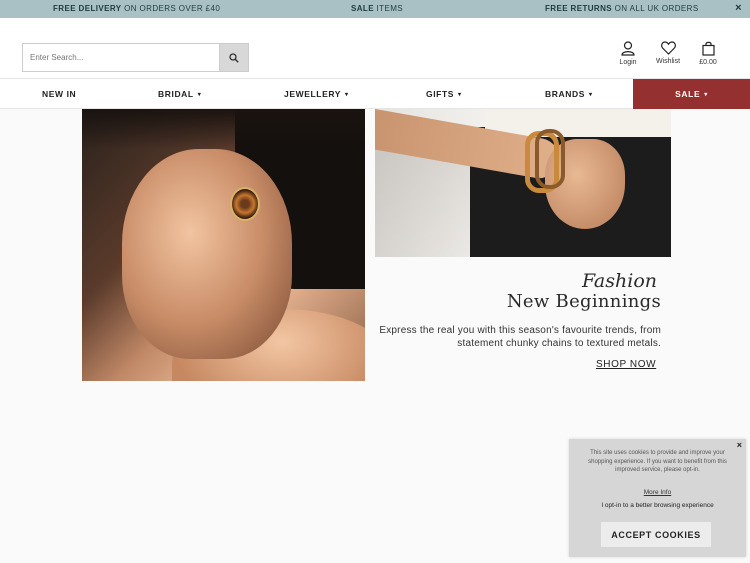  What do you see at coordinates (626, 364) in the screenshot?
I see `shop-now-link: SHOP NOW` at bounding box center [626, 364].